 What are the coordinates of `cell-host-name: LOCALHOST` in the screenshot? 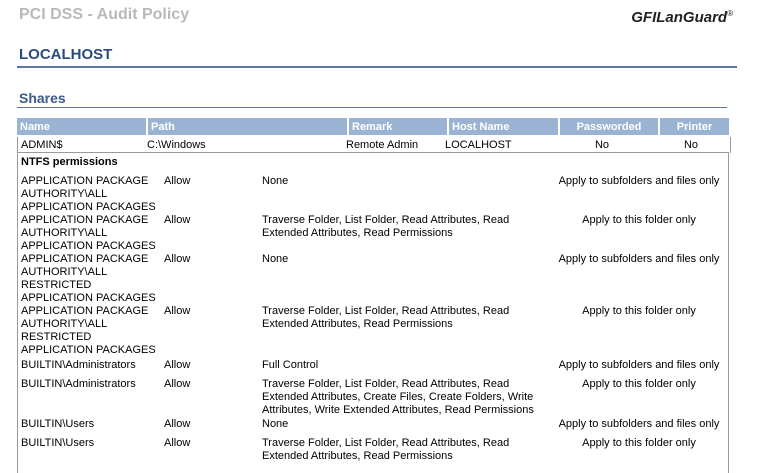 It's located at (478, 145).